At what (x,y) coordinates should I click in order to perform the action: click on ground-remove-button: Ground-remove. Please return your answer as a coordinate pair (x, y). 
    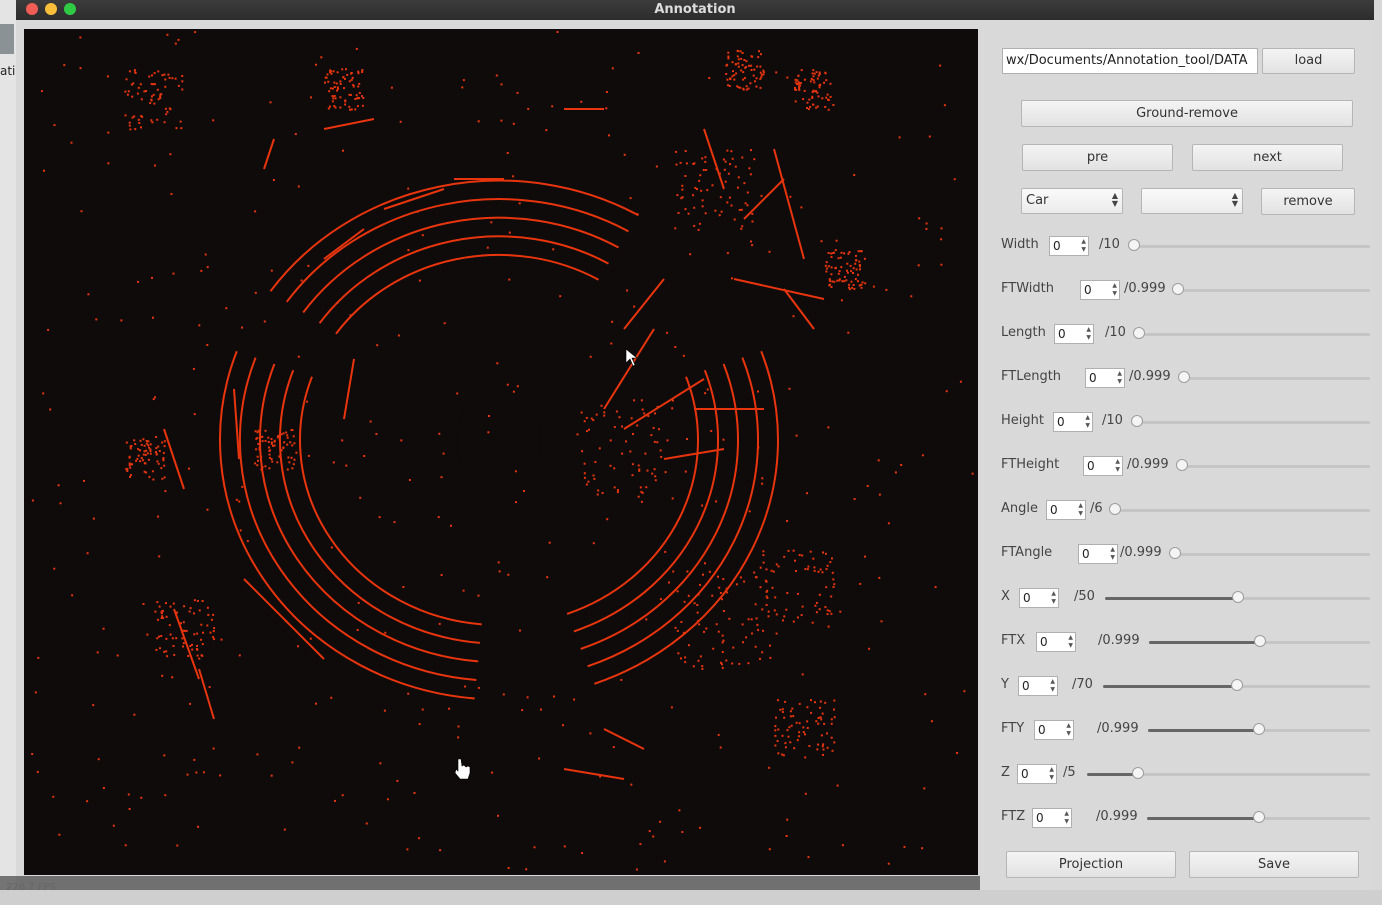
    Looking at the image, I should click on (1187, 113).